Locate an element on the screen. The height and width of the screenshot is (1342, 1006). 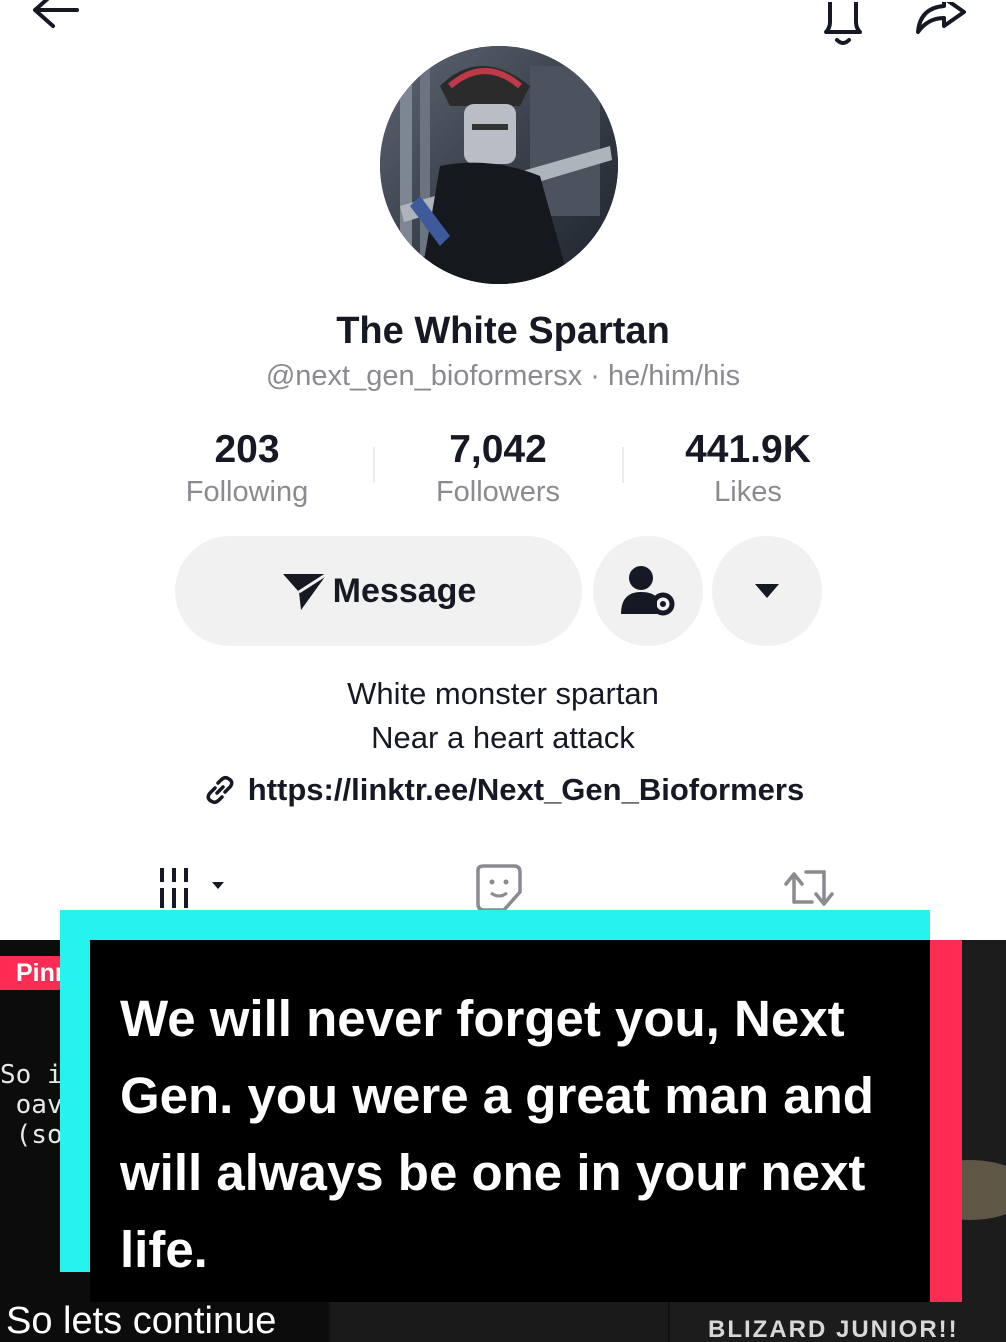
sticker-icon is located at coordinates (499, 888).